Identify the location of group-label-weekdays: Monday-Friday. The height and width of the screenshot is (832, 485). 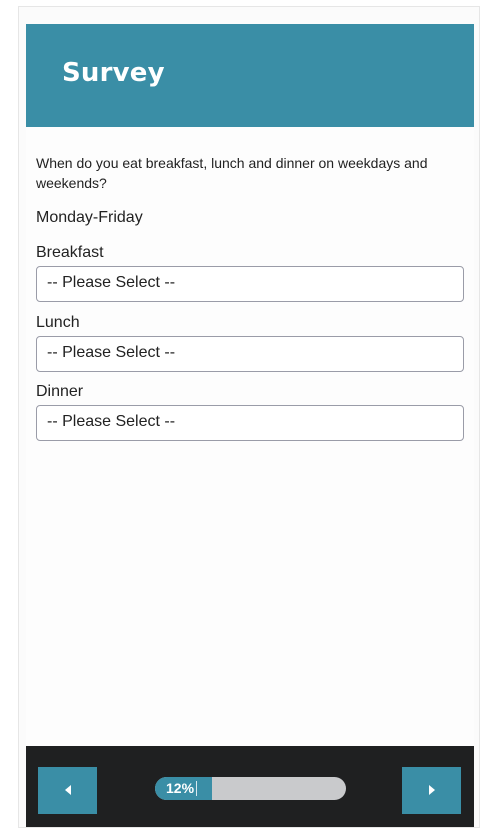
(89, 217).